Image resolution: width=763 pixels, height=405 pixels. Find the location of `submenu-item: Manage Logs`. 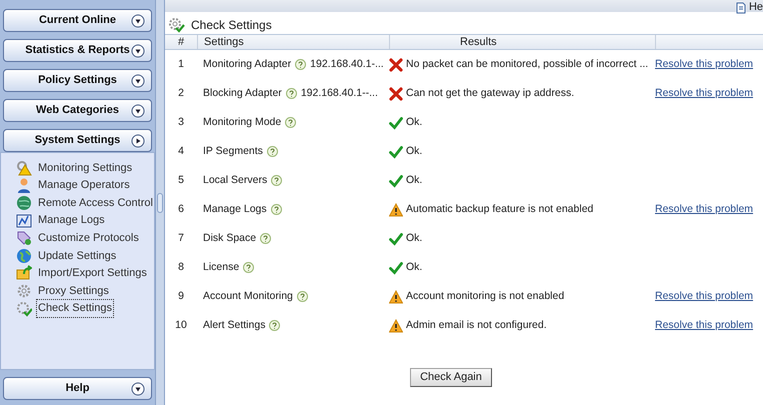

submenu-item: Manage Logs is located at coordinates (71, 220).